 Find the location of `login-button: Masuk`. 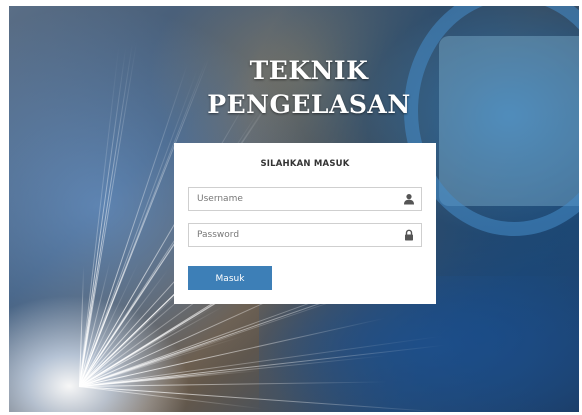

login-button: Masuk is located at coordinates (230, 278).